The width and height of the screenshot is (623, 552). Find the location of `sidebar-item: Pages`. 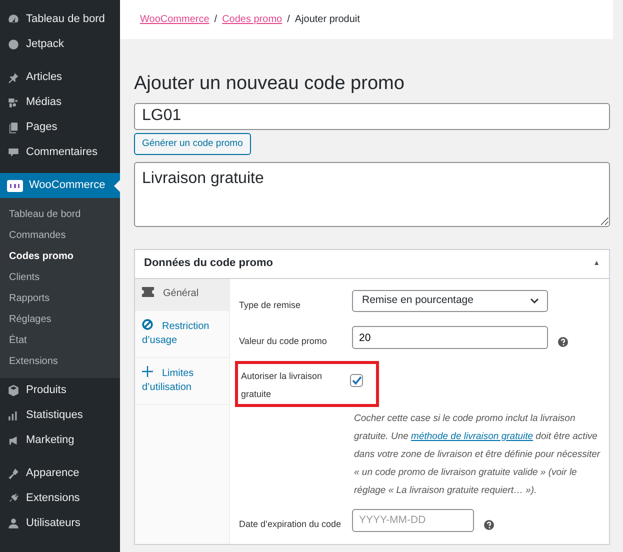

sidebar-item: Pages is located at coordinates (60, 127).